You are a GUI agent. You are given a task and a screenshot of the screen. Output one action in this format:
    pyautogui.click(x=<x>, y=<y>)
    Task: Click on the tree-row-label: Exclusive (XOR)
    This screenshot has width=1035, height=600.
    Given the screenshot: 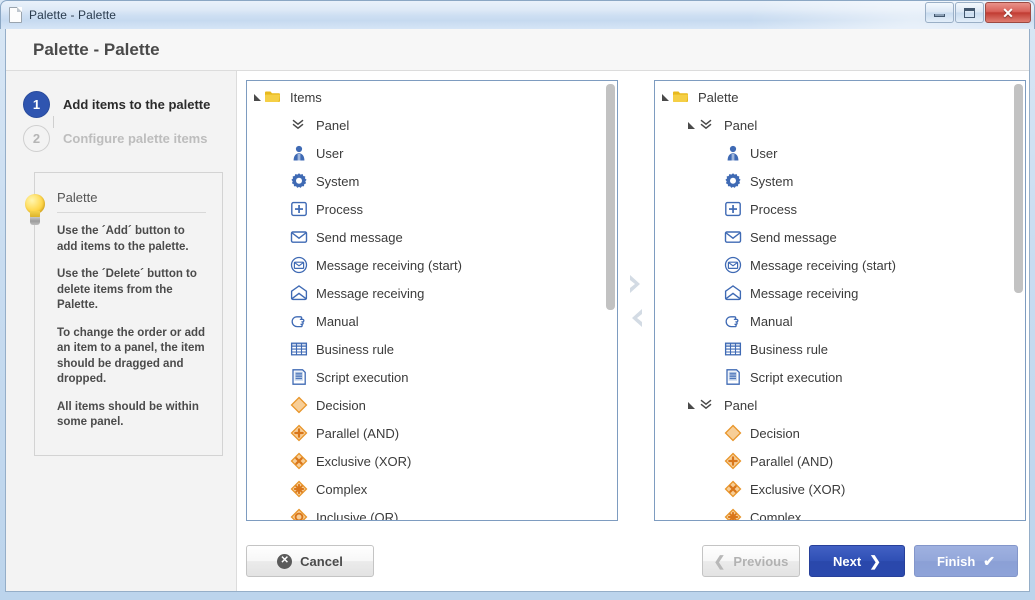 What is the action you would take?
    pyautogui.click(x=798, y=489)
    